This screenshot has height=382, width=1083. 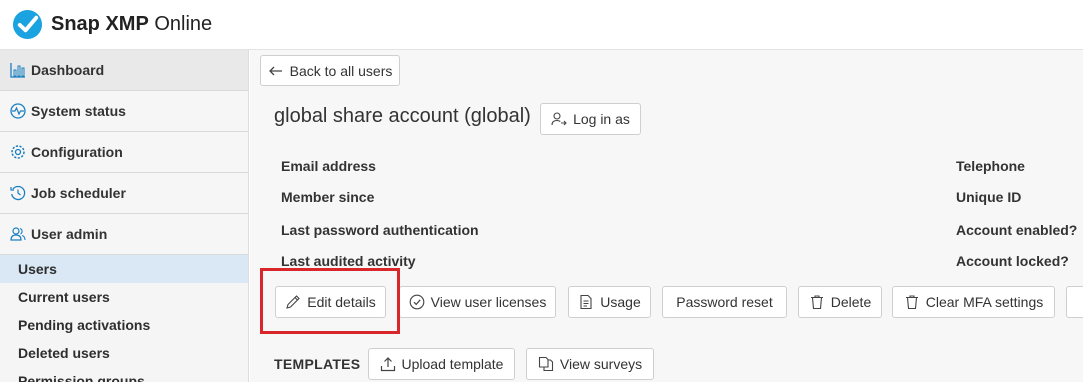 I want to click on user-login-icon, so click(x=559, y=119).